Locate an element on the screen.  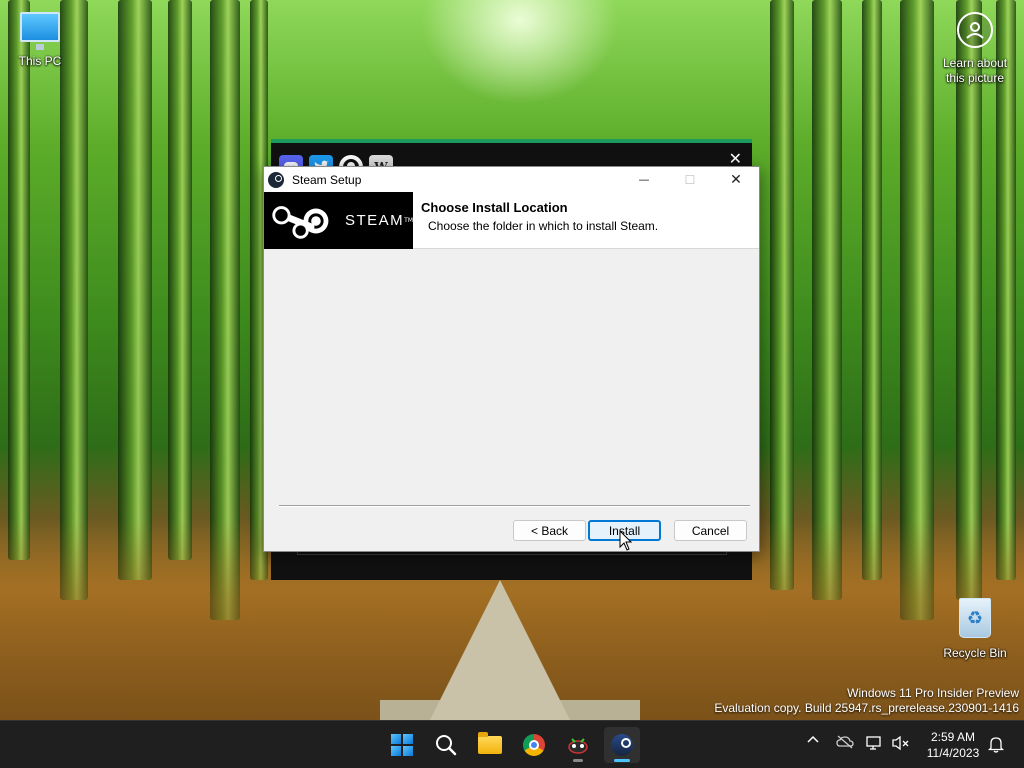
steam-logo-icon is located at coordinates (300, 222).